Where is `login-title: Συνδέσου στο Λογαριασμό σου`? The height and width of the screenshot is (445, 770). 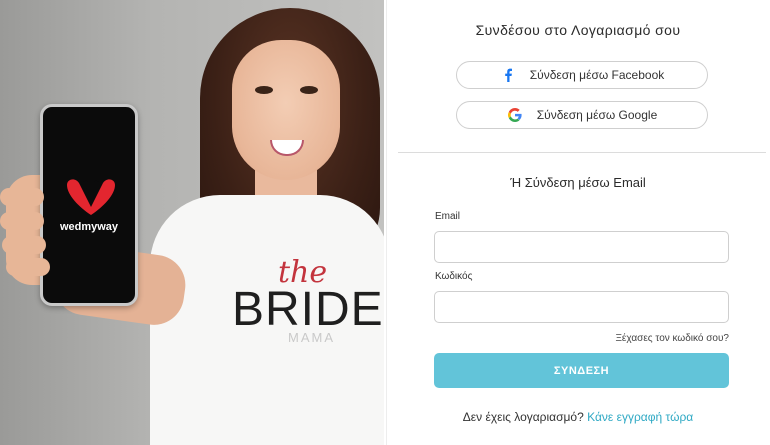
login-title: Συνδέσου στο Λογαριασμό σου is located at coordinates (578, 30).